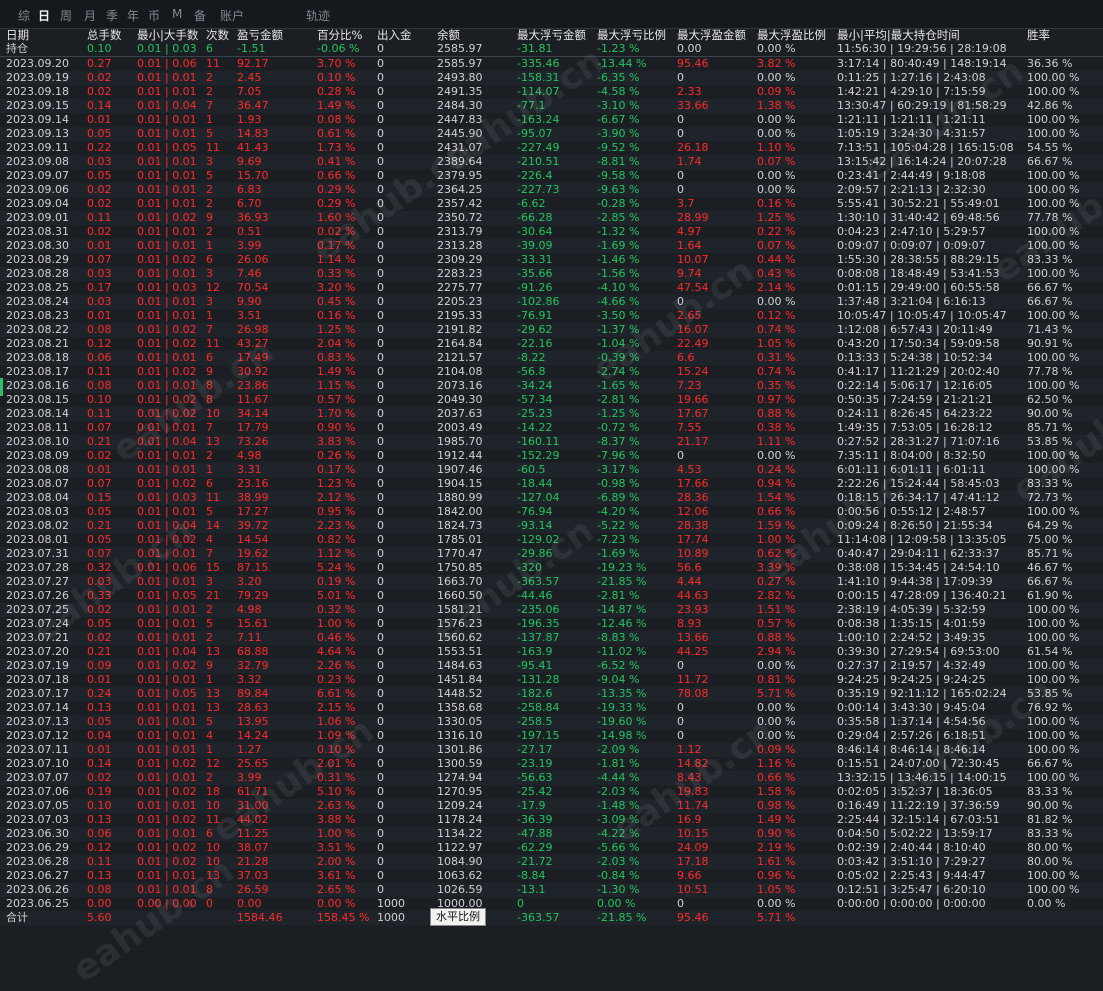  Describe the element at coordinates (460, 889) in the screenshot. I see `cell-balance: 1026.59` at that location.